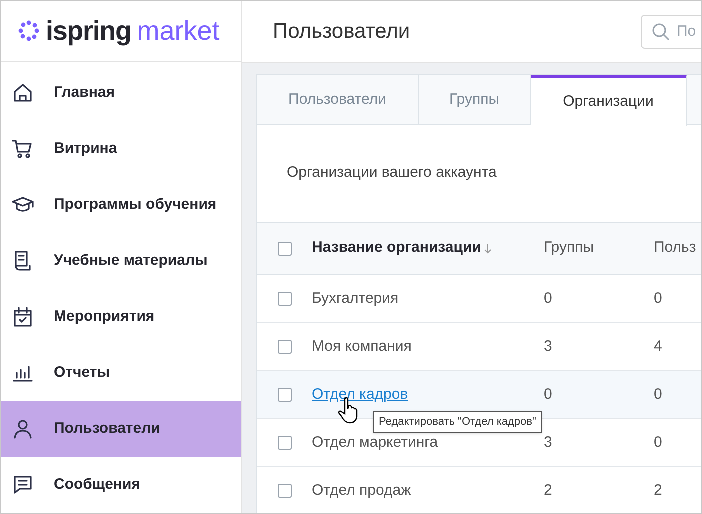  I want to click on cart-icon, so click(23, 149).